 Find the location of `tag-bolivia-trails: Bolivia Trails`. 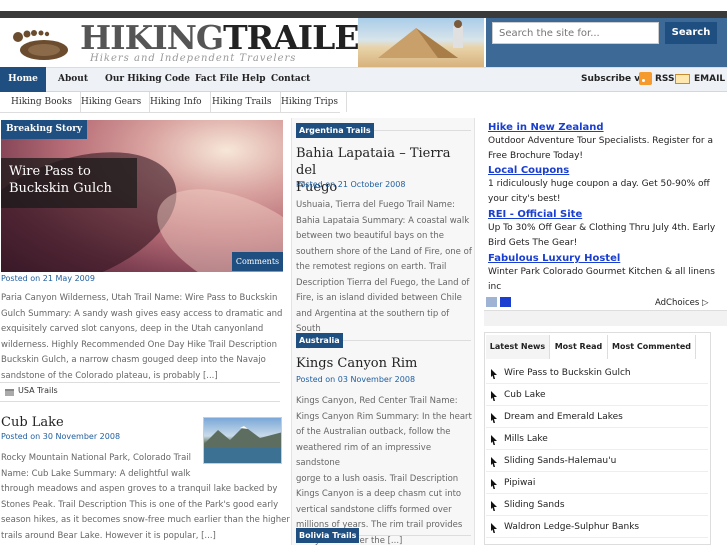

tag-bolivia-trails: Bolivia Trails is located at coordinates (328, 535).